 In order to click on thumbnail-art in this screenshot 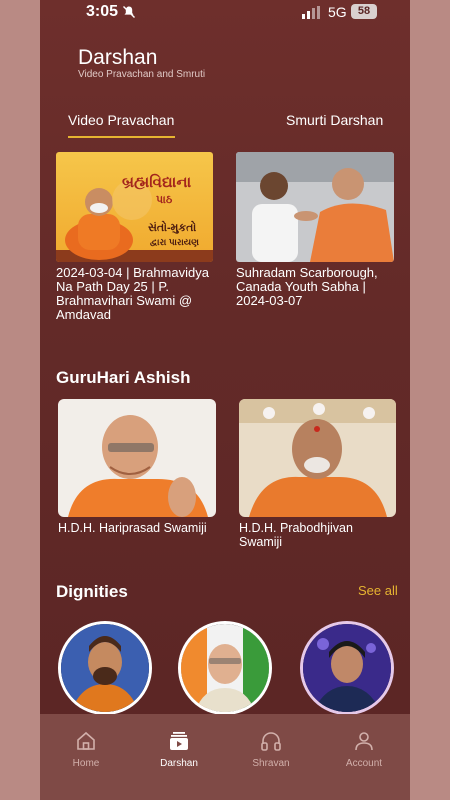, I will do `click(315, 207)`.